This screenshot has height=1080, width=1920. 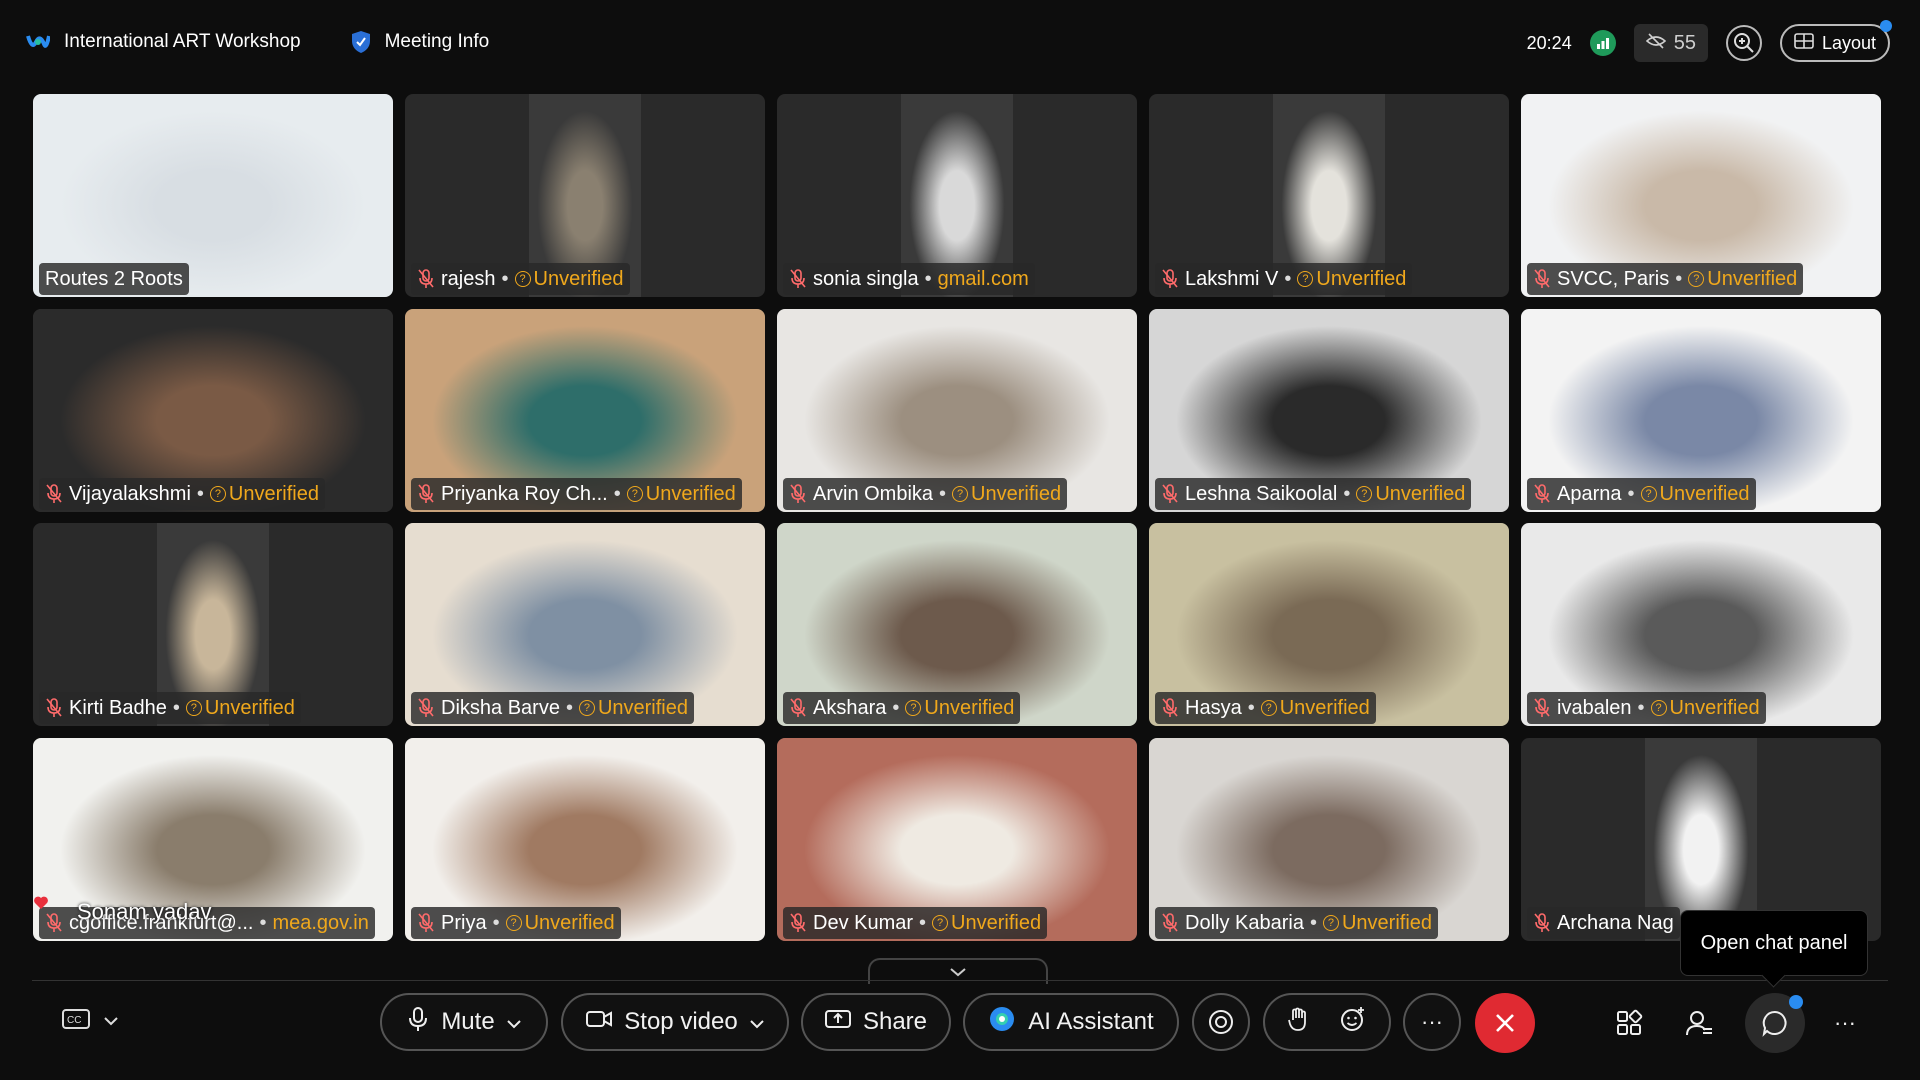 I want to click on share-button: Share, so click(x=876, y=1022).